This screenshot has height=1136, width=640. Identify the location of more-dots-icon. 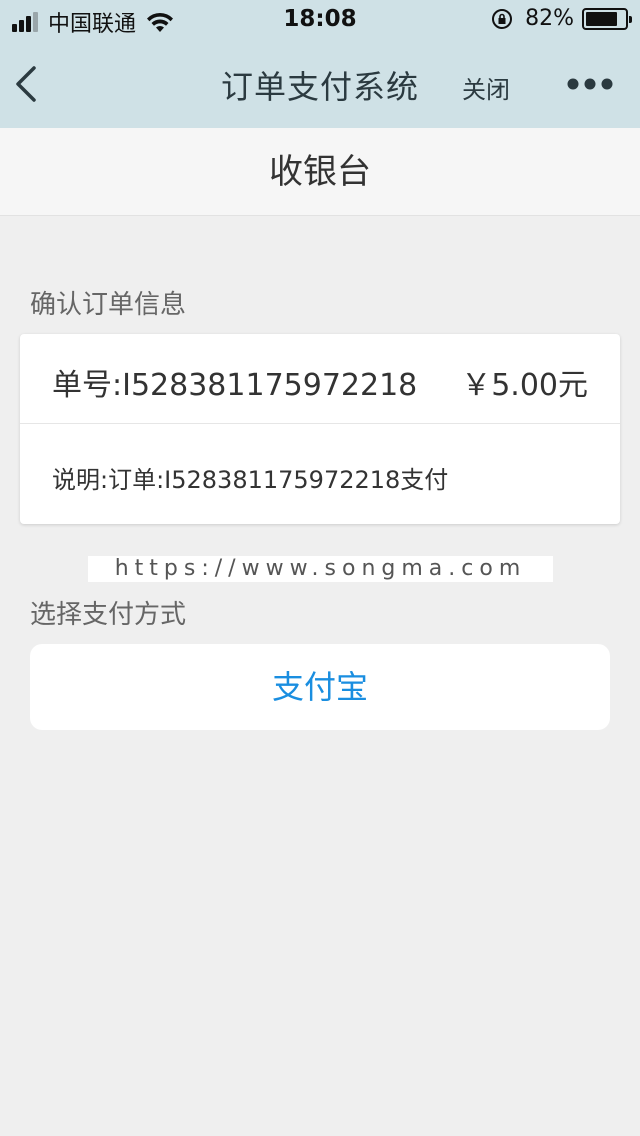
(590, 84).